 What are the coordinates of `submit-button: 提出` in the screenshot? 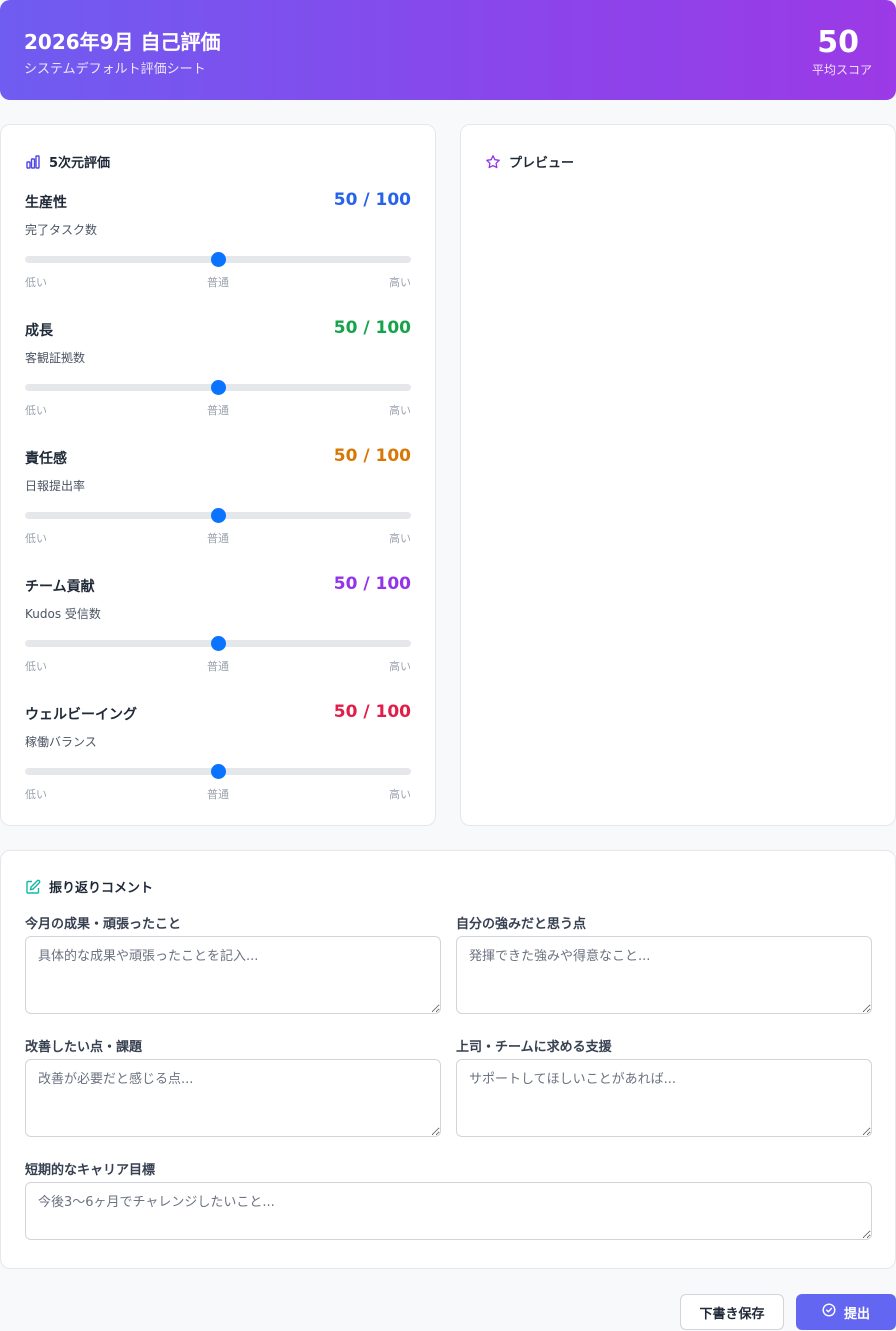 It's located at (846, 1312).